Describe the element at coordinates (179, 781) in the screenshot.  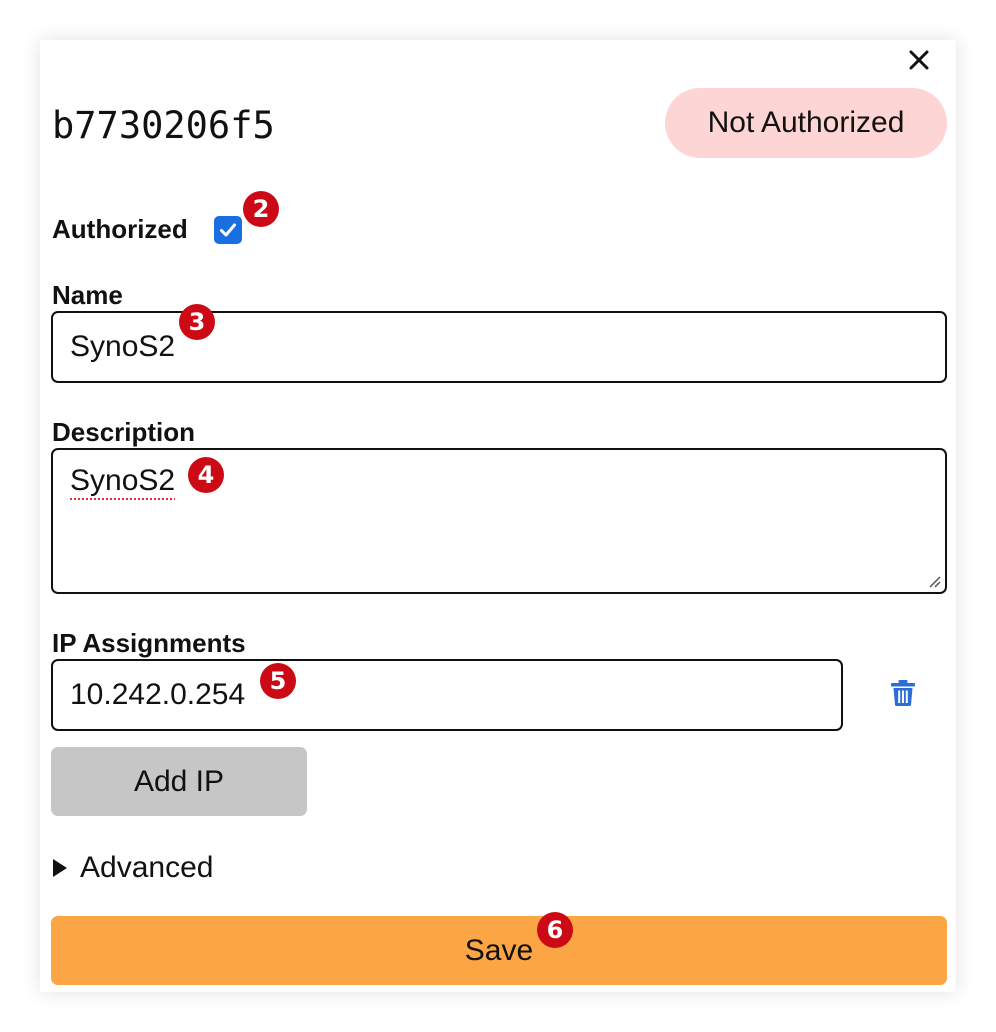
I see `add-ip-button: Add IP` at that location.